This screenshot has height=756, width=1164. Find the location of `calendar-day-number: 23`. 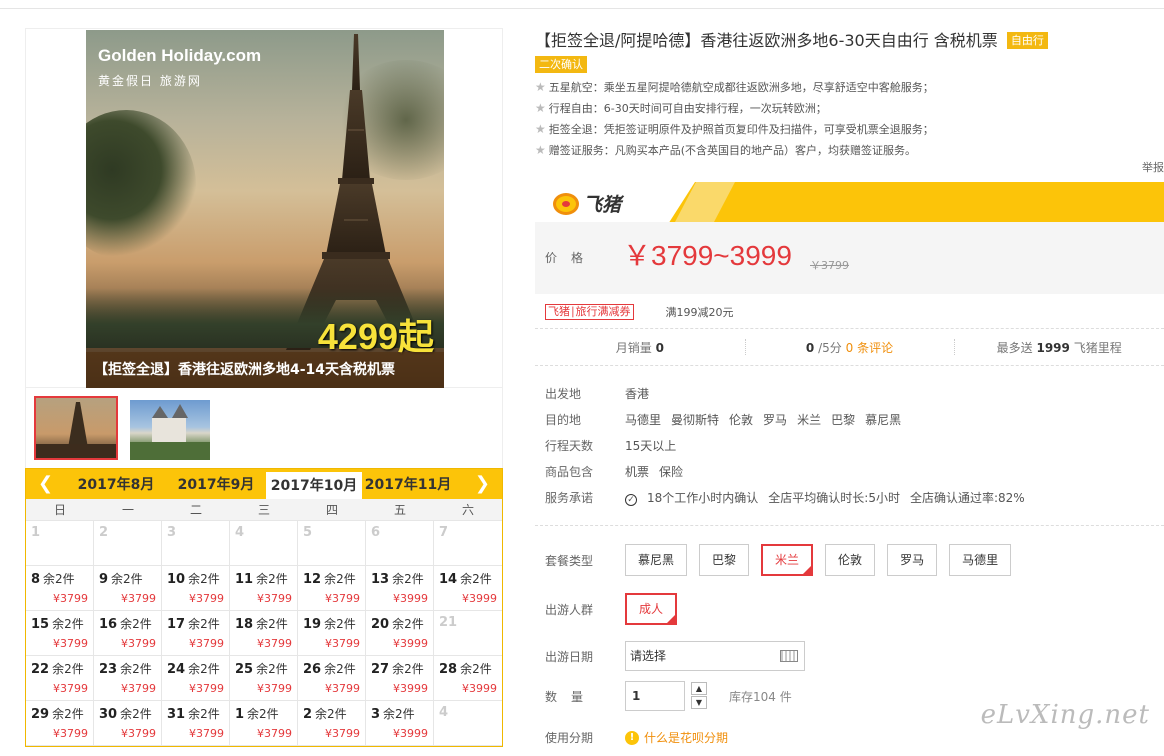

calendar-day-number: 23 is located at coordinates (108, 669).